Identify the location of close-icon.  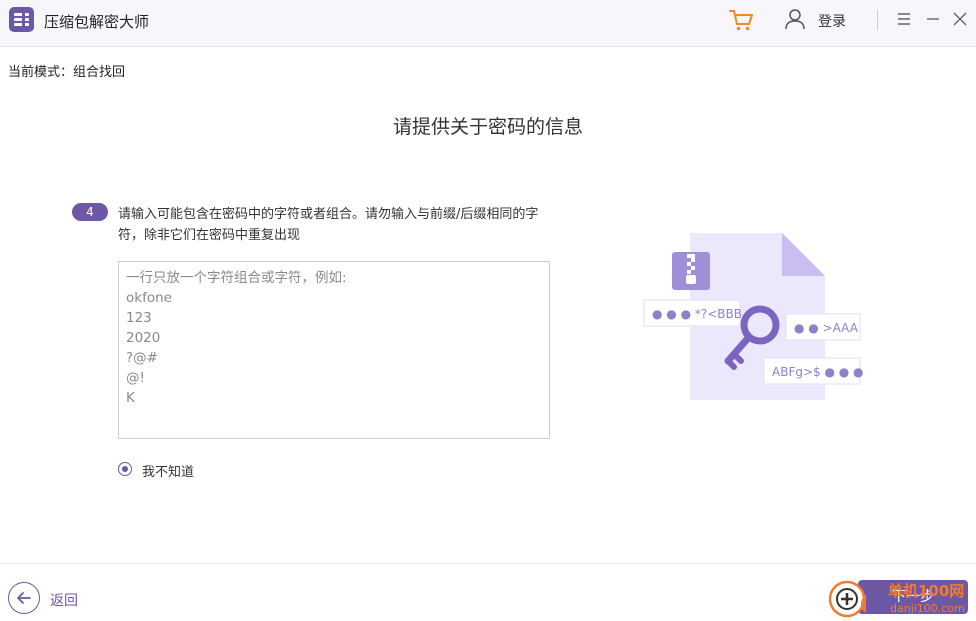
(960, 19).